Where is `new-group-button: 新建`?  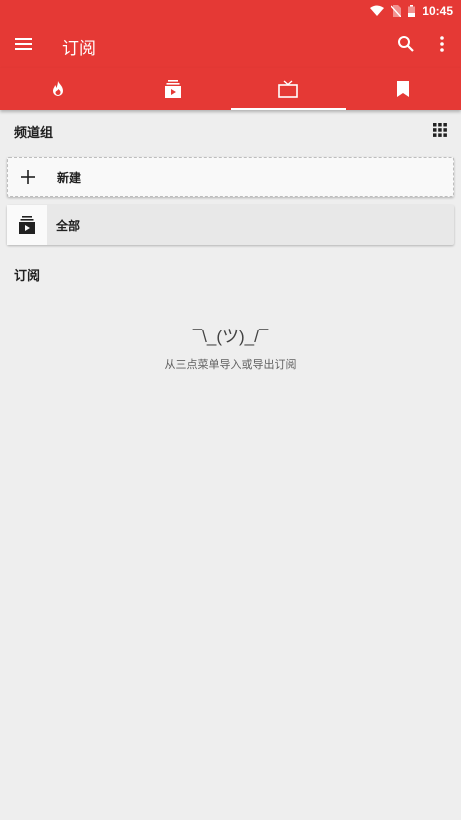 new-group-button: 新建 is located at coordinates (230, 177).